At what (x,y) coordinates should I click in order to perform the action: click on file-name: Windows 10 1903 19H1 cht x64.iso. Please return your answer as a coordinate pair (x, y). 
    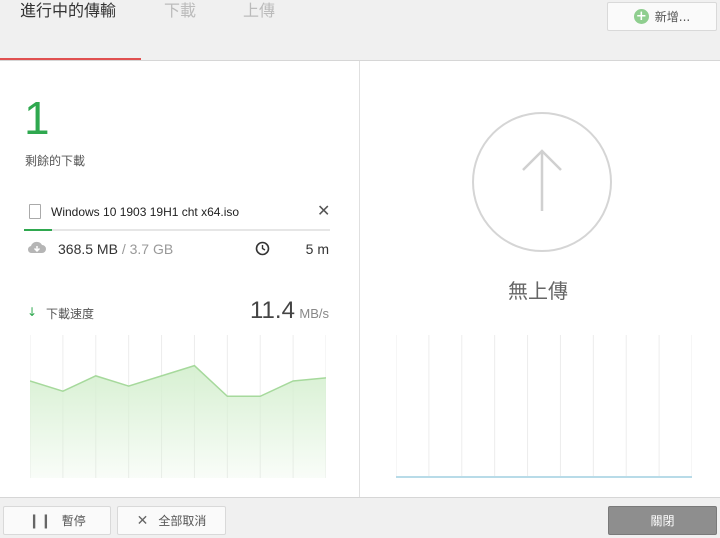
    Looking at the image, I should click on (145, 212).